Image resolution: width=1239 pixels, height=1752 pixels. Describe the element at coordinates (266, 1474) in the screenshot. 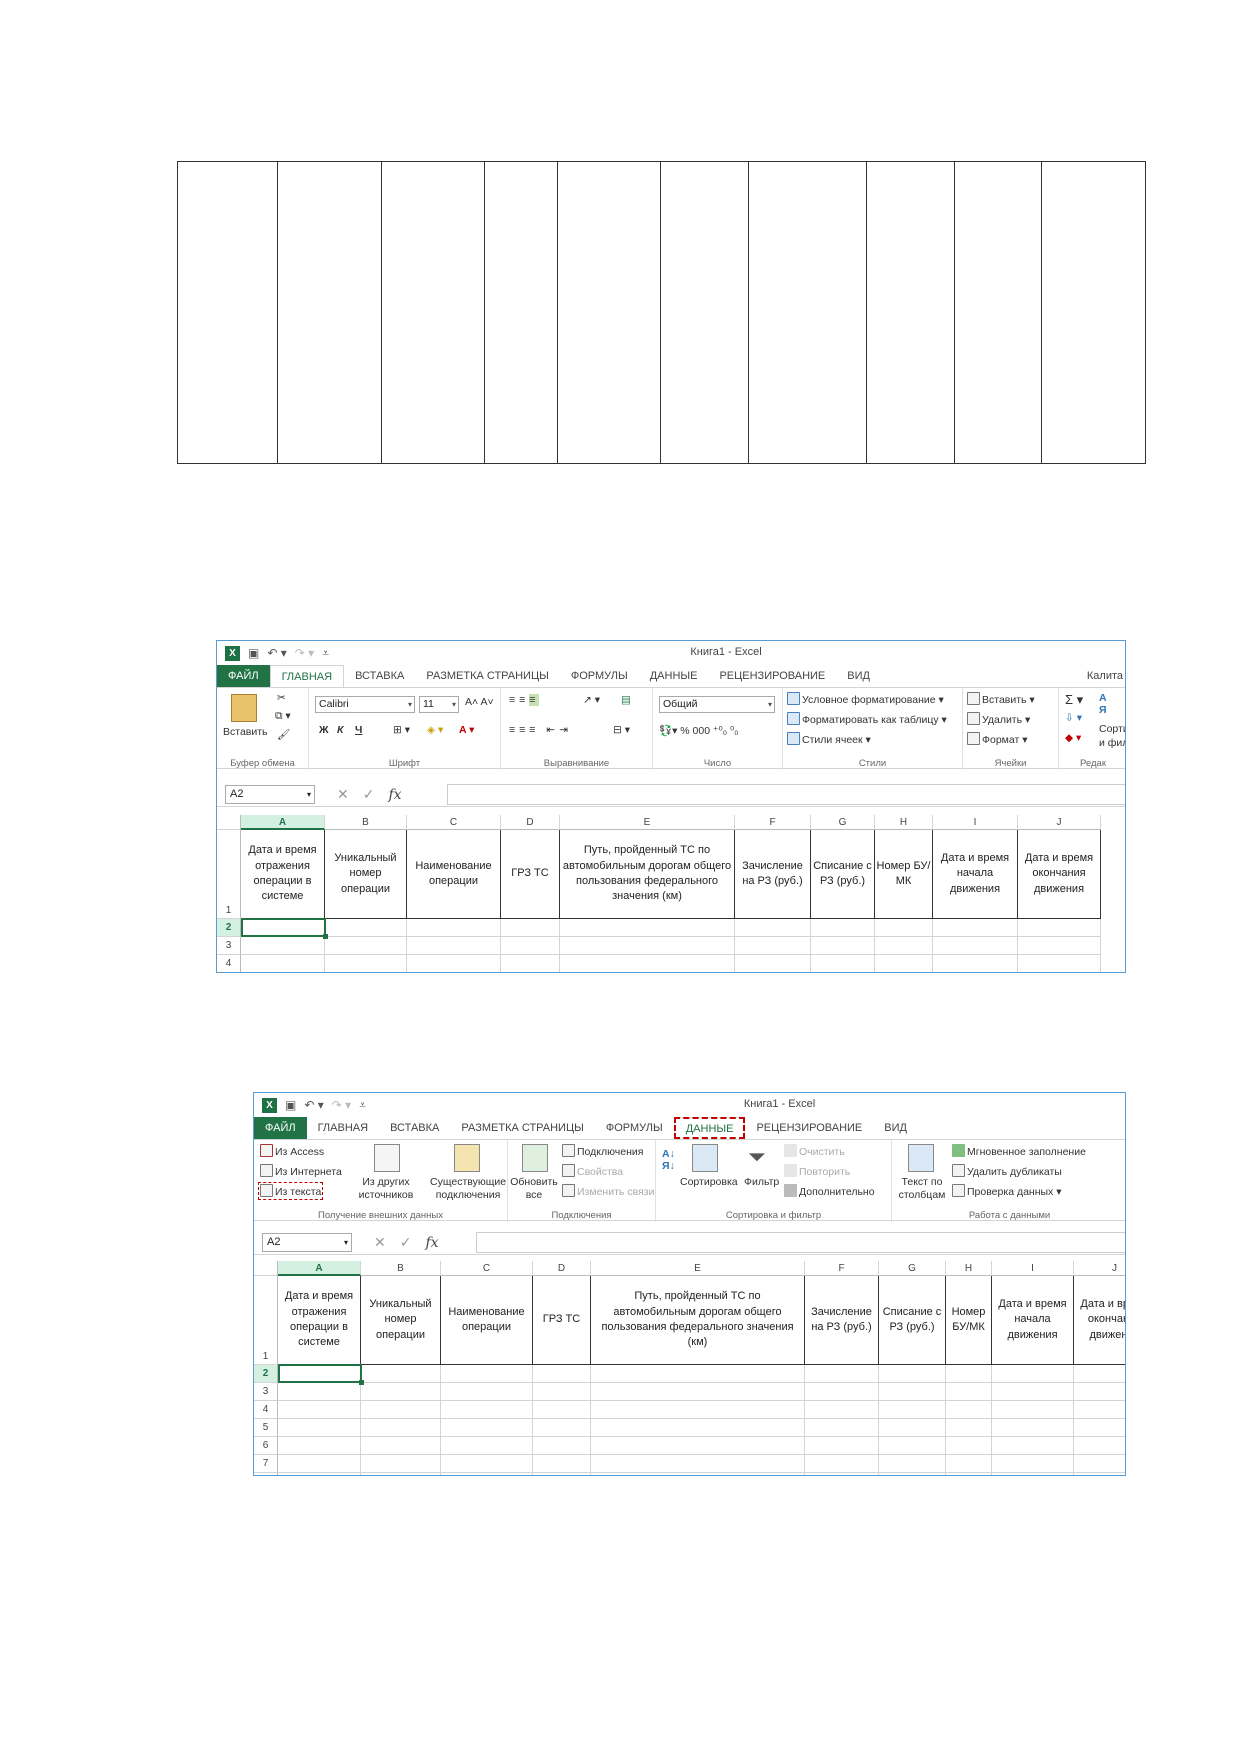

I see `row-header-8: 8` at that location.